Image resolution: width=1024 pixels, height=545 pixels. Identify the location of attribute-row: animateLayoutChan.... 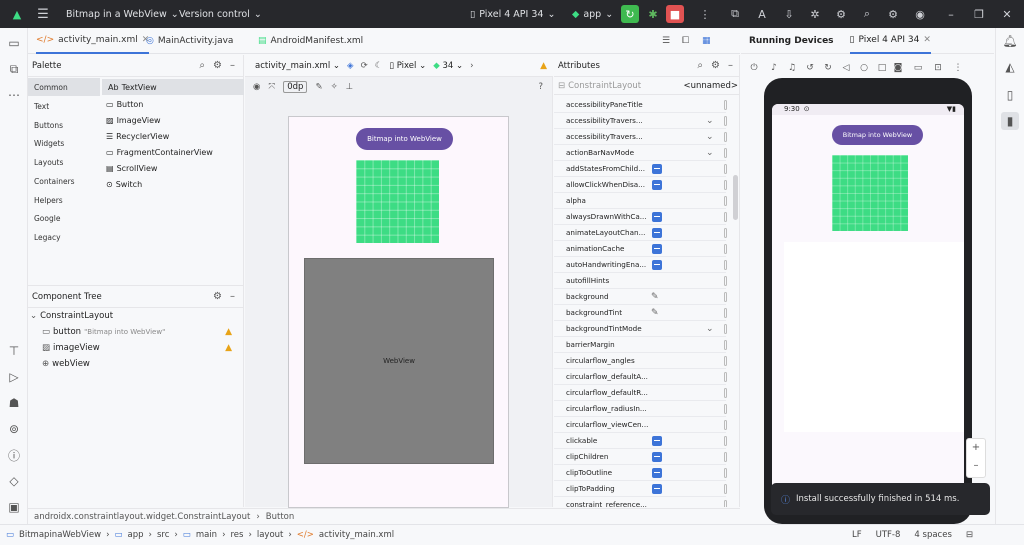
(640, 233).